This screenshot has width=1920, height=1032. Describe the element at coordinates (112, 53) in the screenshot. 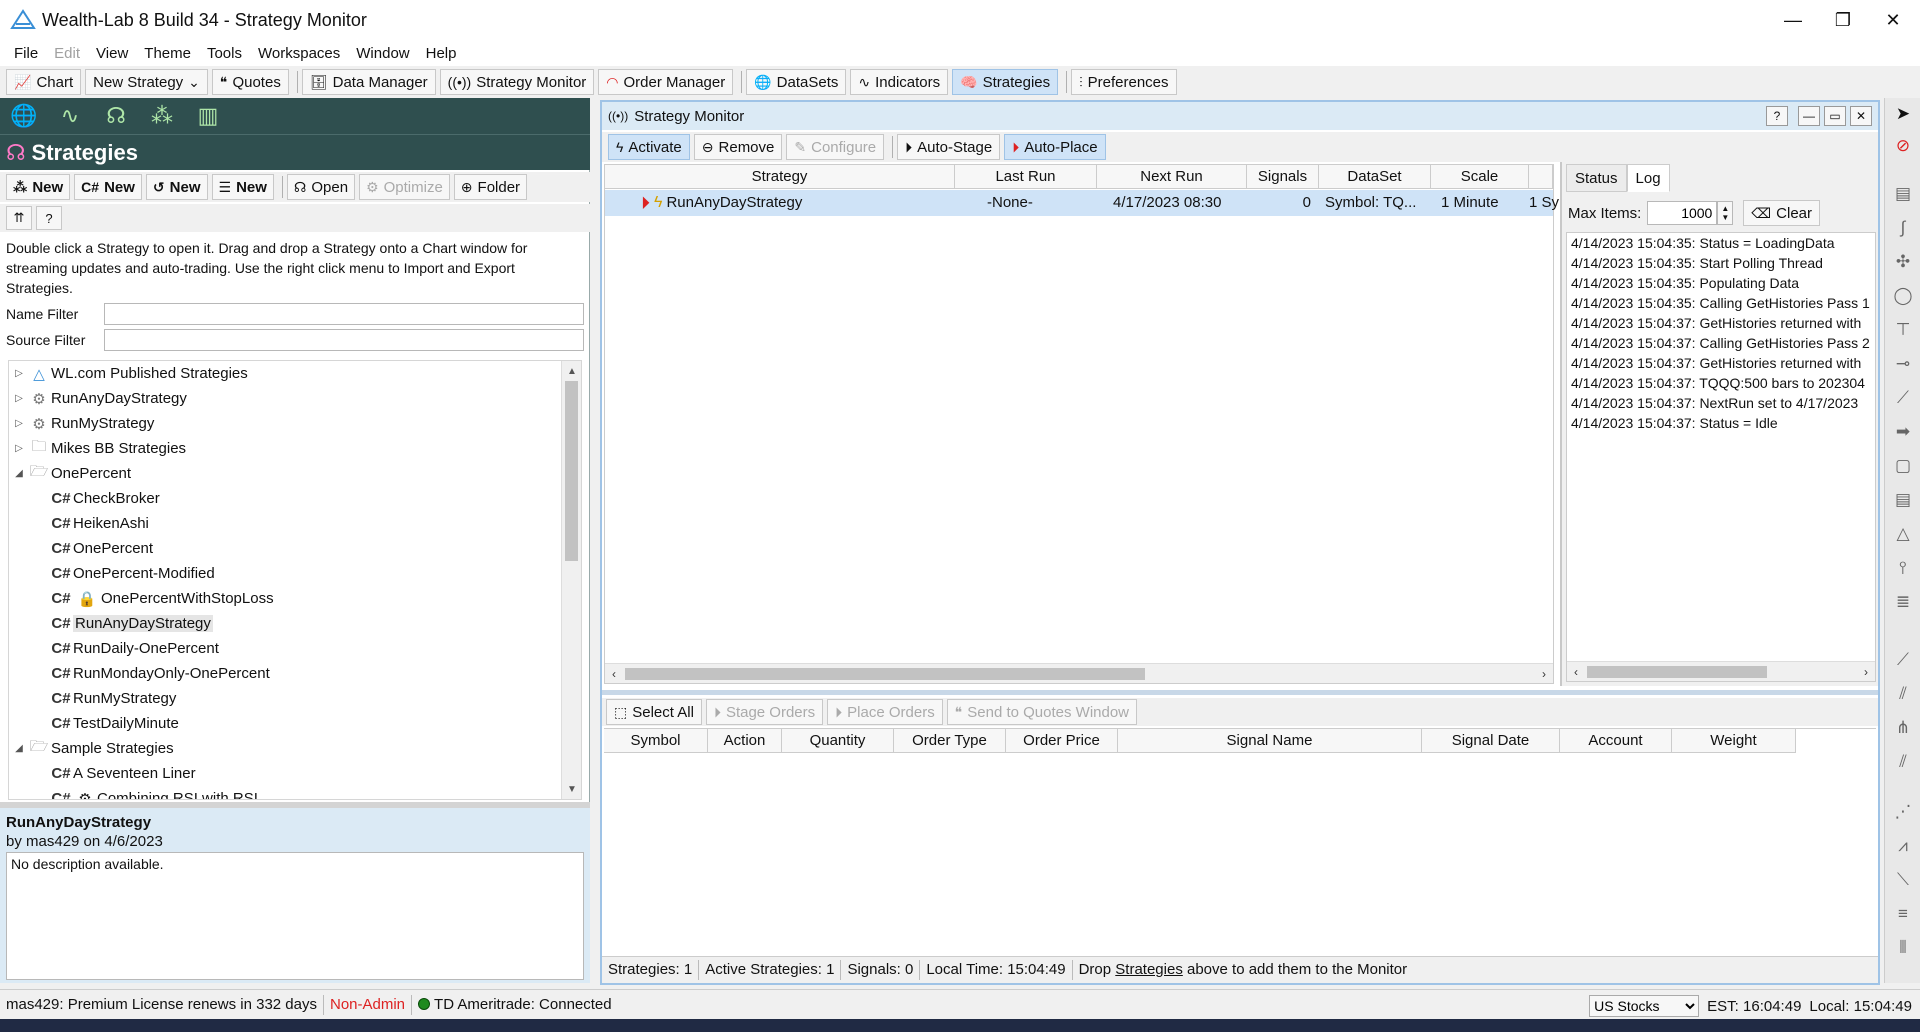

I see `menu-view: View` at that location.